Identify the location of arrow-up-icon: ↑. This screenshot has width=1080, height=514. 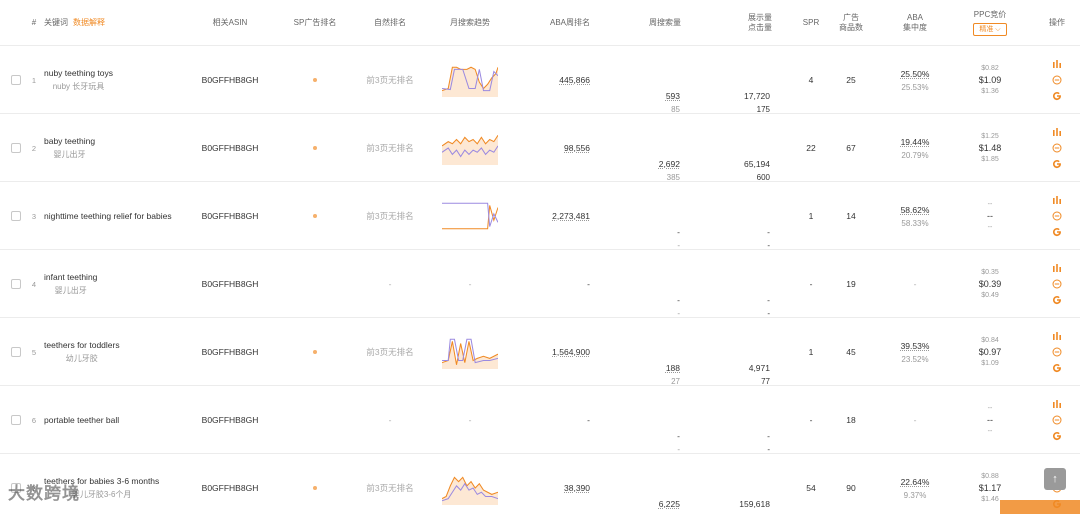
(1055, 479).